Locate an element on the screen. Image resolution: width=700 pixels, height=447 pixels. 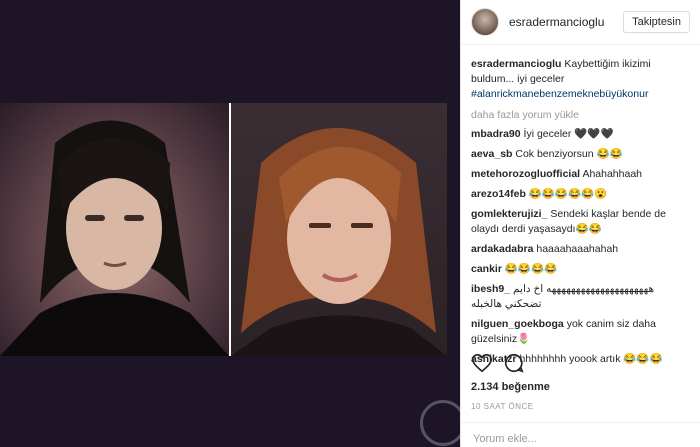
list-item: ardakadabra haaaahaaahahah is located at coordinates (579, 249).